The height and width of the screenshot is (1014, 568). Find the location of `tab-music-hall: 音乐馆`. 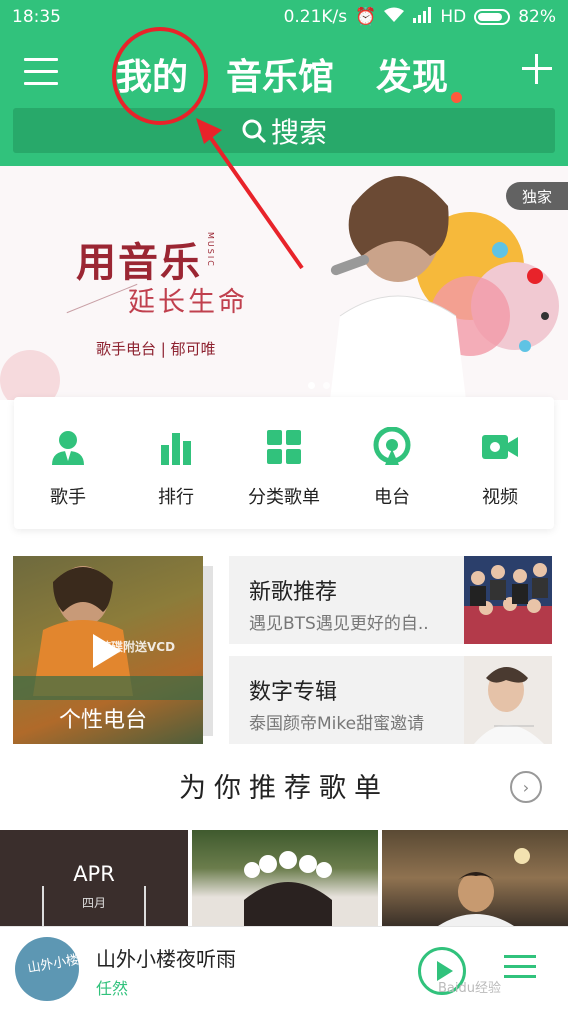

tab-music-hall: 音乐馆 is located at coordinates (280, 74).